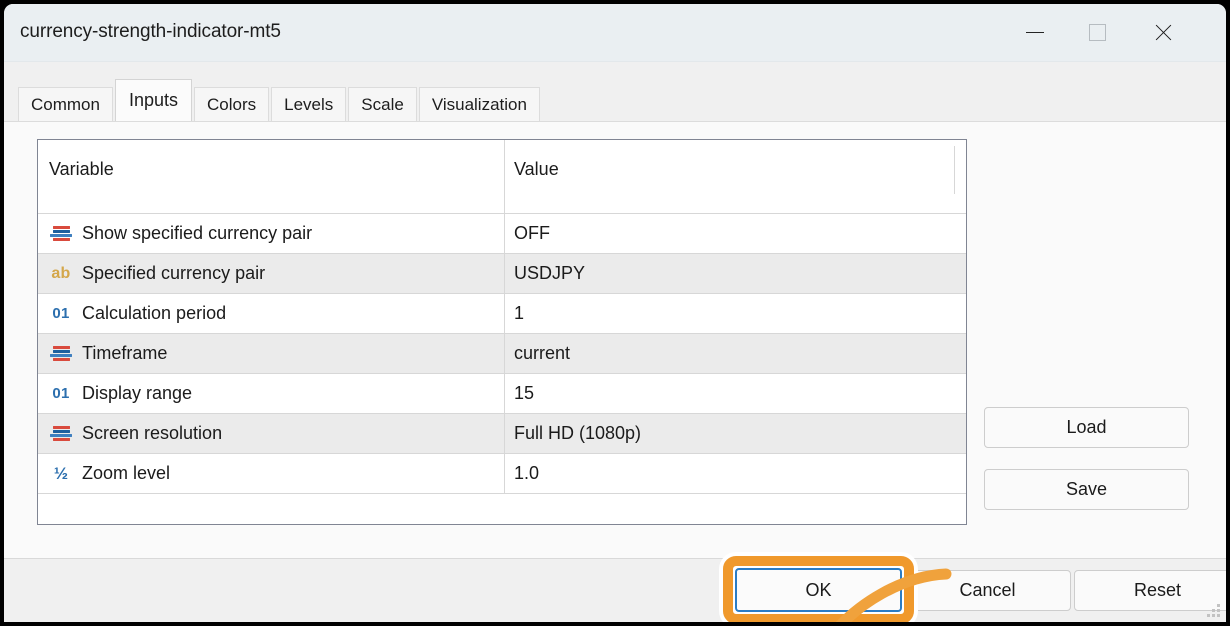 The height and width of the screenshot is (626, 1230). Describe the element at coordinates (137, 393) in the screenshot. I see `row-variable-label: Display range` at that location.